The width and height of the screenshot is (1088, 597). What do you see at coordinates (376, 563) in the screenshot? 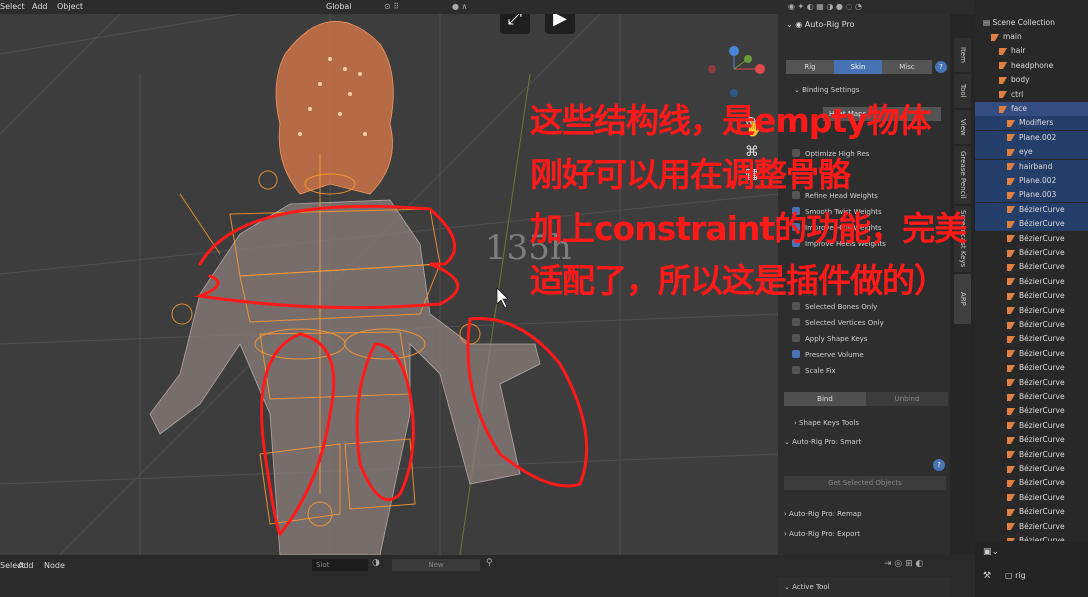
I see `material-icon: ◑` at bounding box center [376, 563].